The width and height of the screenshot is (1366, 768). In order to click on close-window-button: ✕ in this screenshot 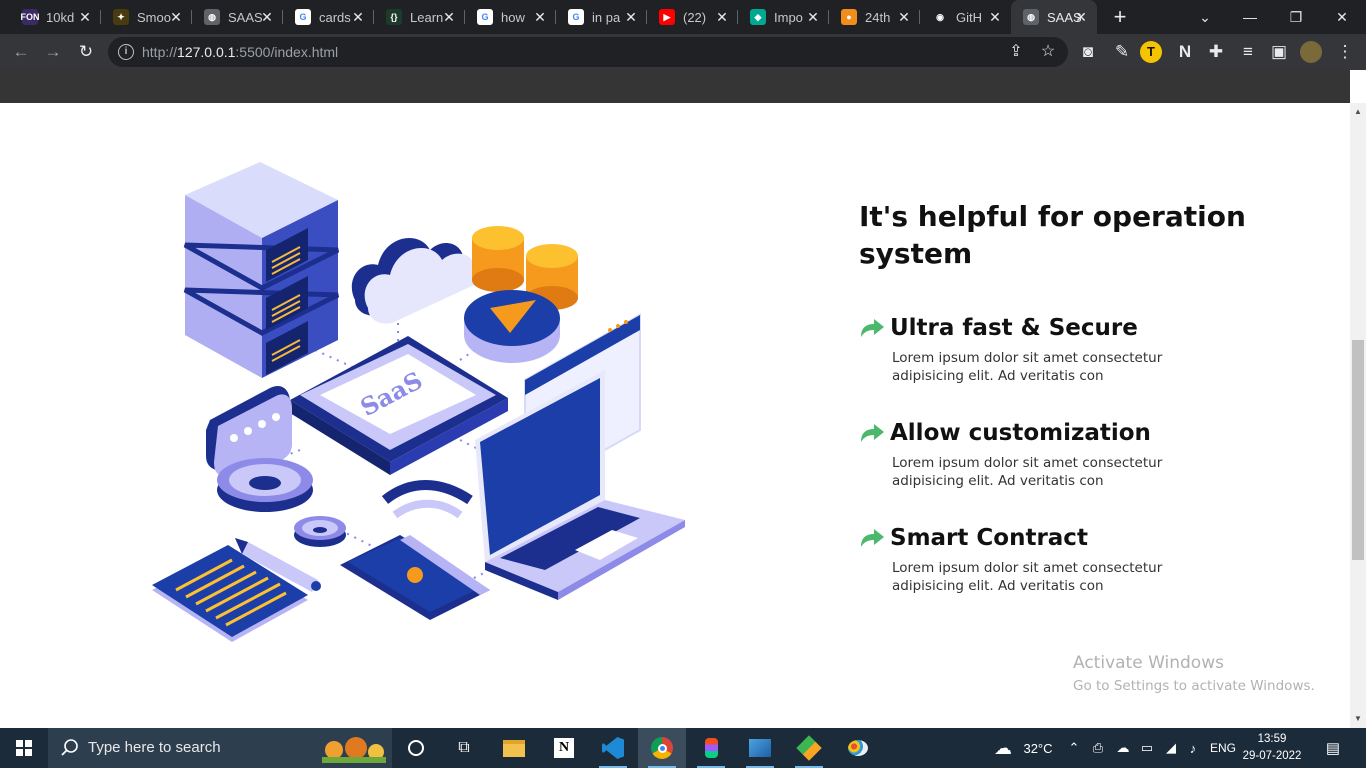, I will do `click(1342, 17)`.